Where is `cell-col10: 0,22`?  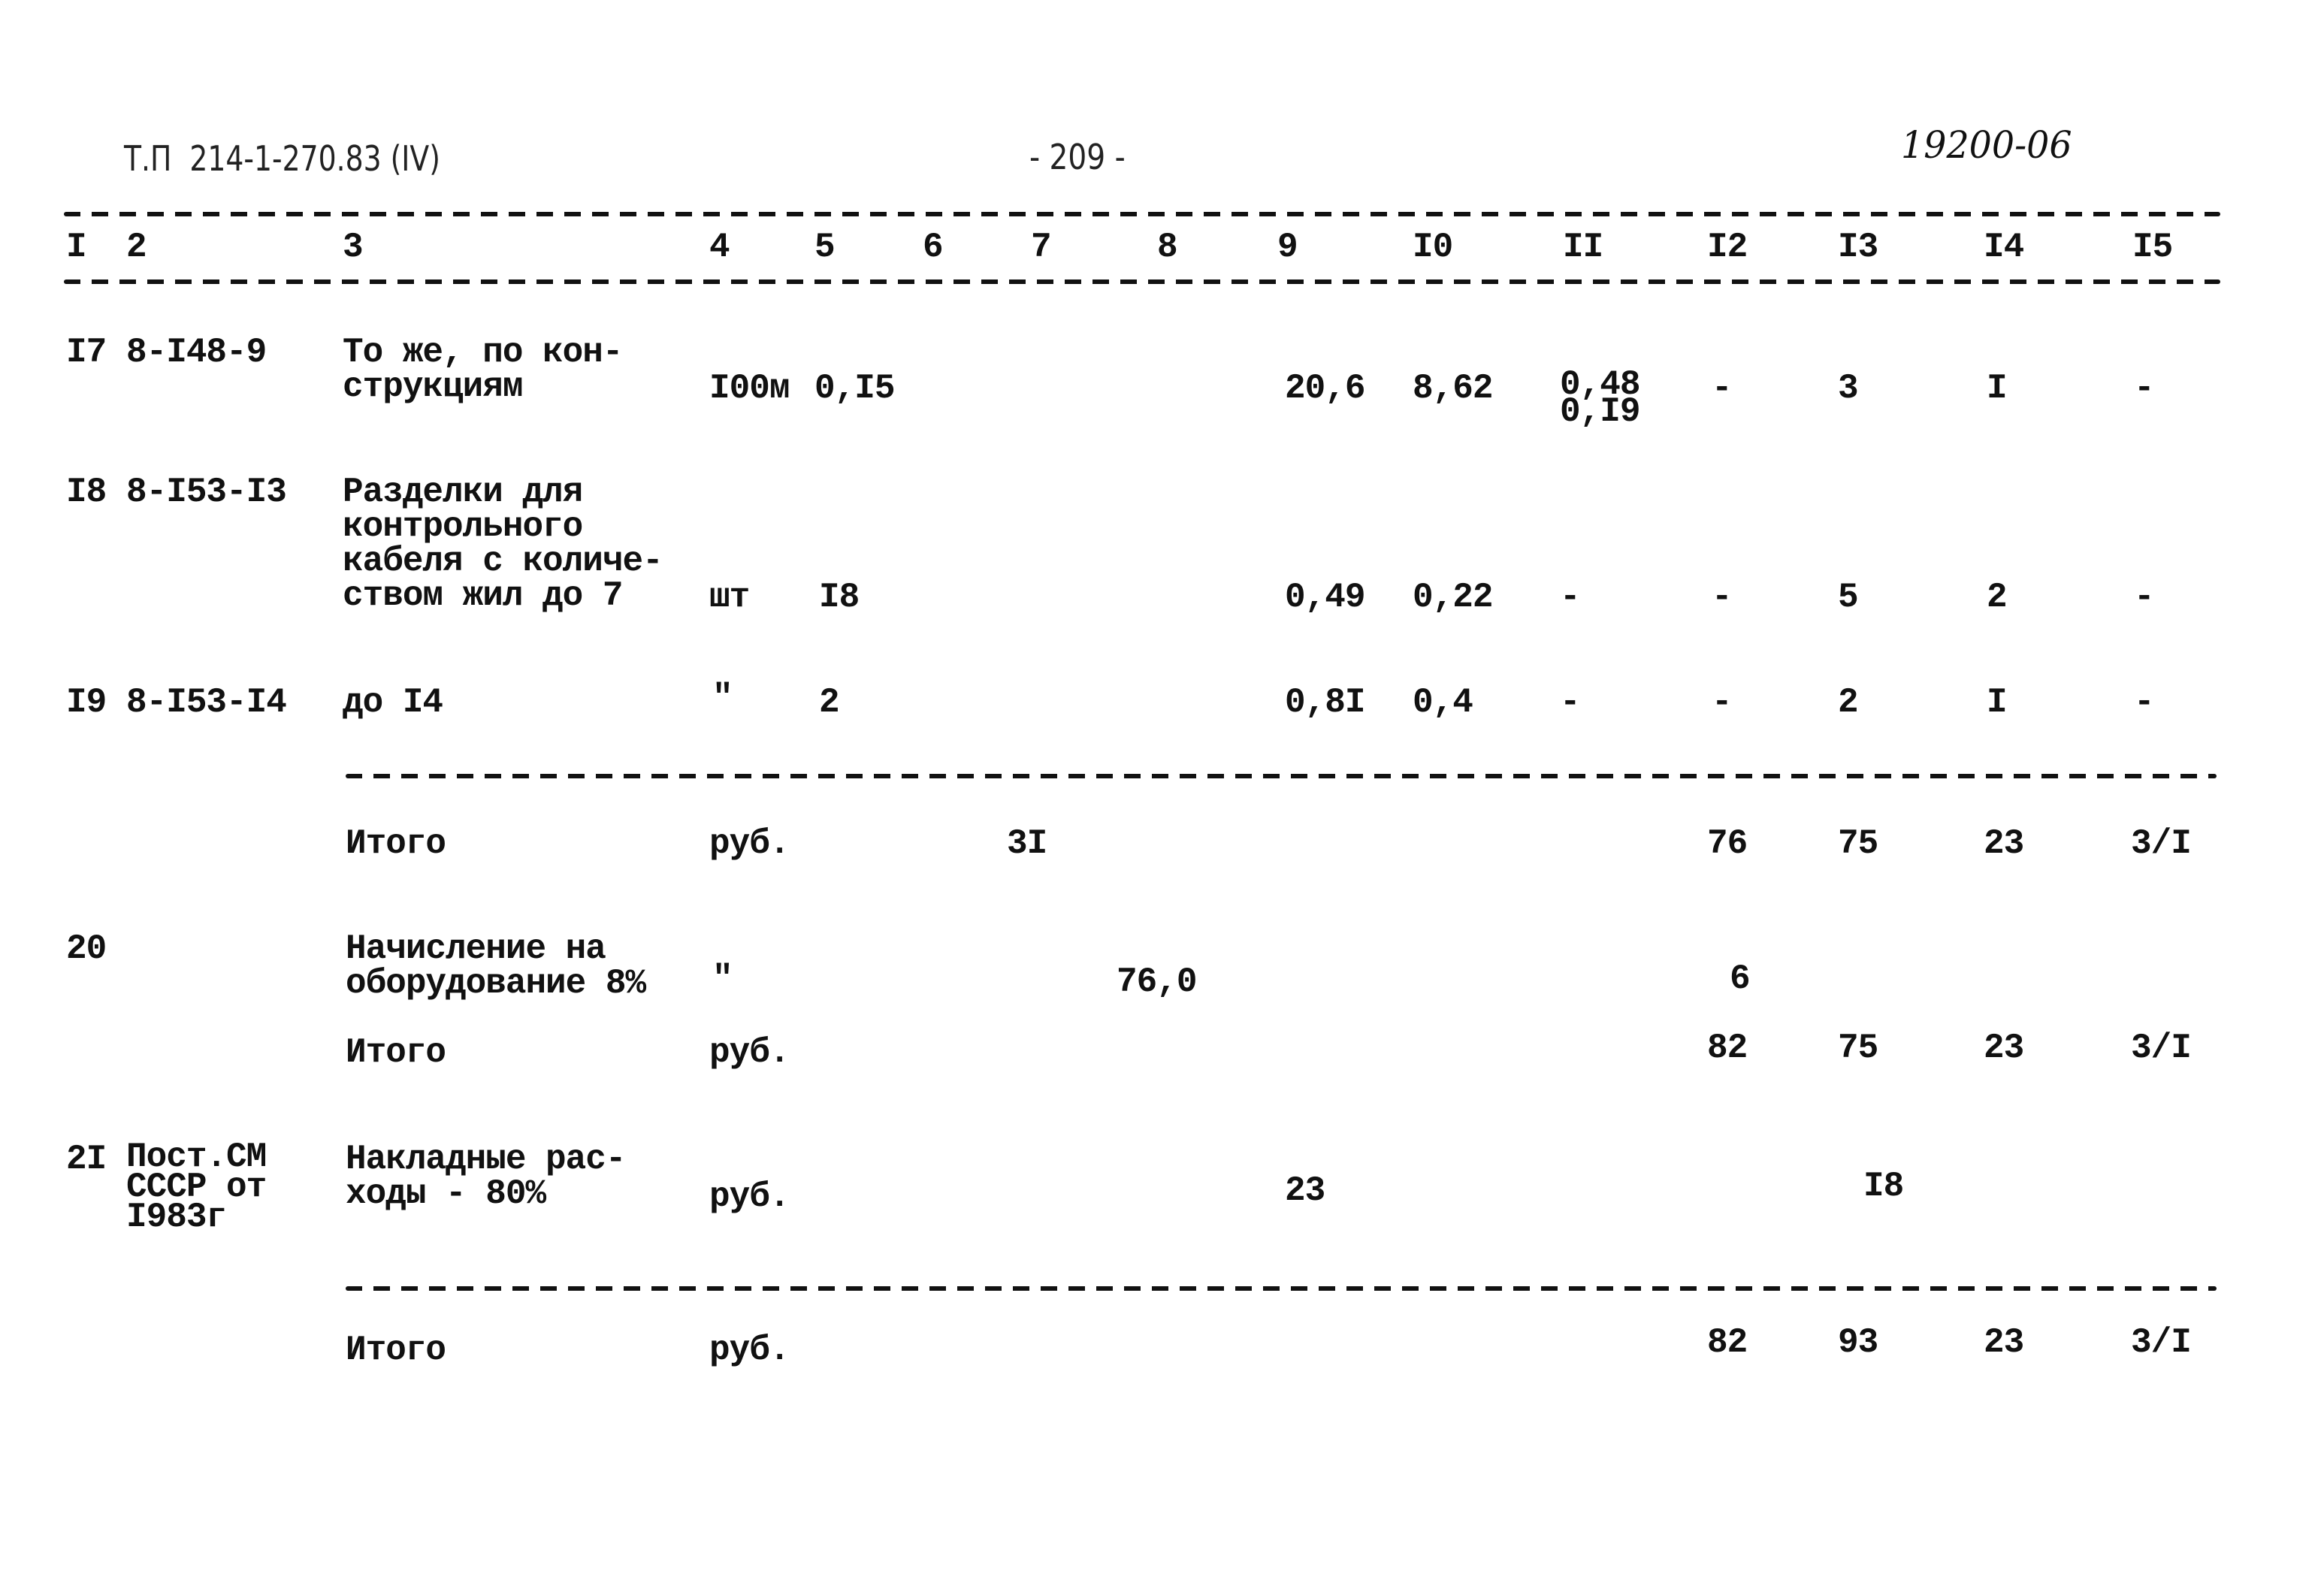
cell-col10: 0,22 is located at coordinates (1453, 597).